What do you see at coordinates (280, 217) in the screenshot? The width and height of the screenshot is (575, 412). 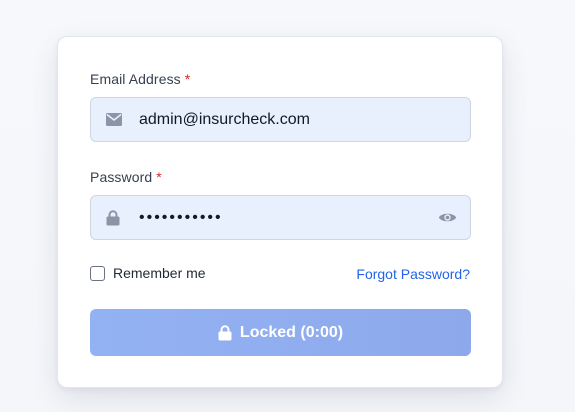 I see `password-field: •••••••••••` at bounding box center [280, 217].